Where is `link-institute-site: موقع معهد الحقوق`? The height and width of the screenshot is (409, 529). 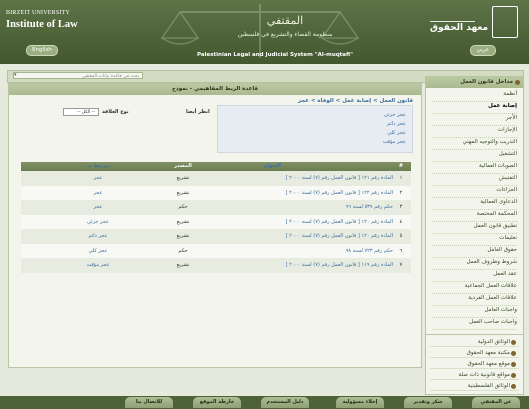
link-institute-site: موقع معهد الحقوق is located at coordinates (474, 364).